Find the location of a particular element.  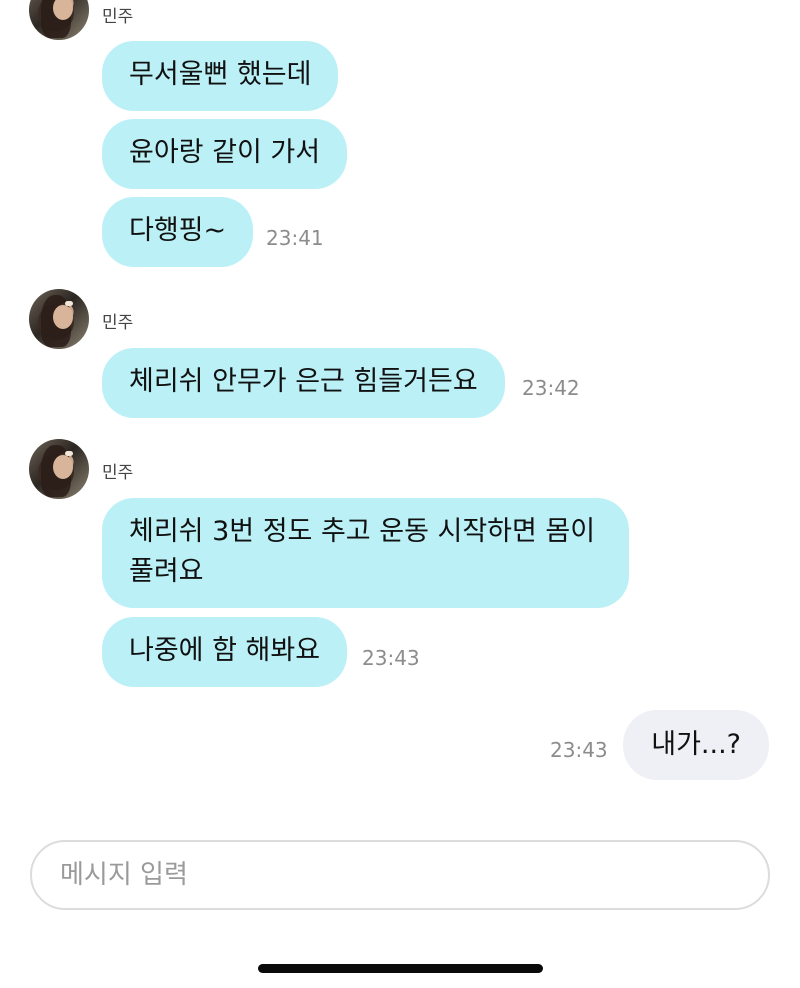

my-message-bubble: 내가...? is located at coordinates (696, 745).